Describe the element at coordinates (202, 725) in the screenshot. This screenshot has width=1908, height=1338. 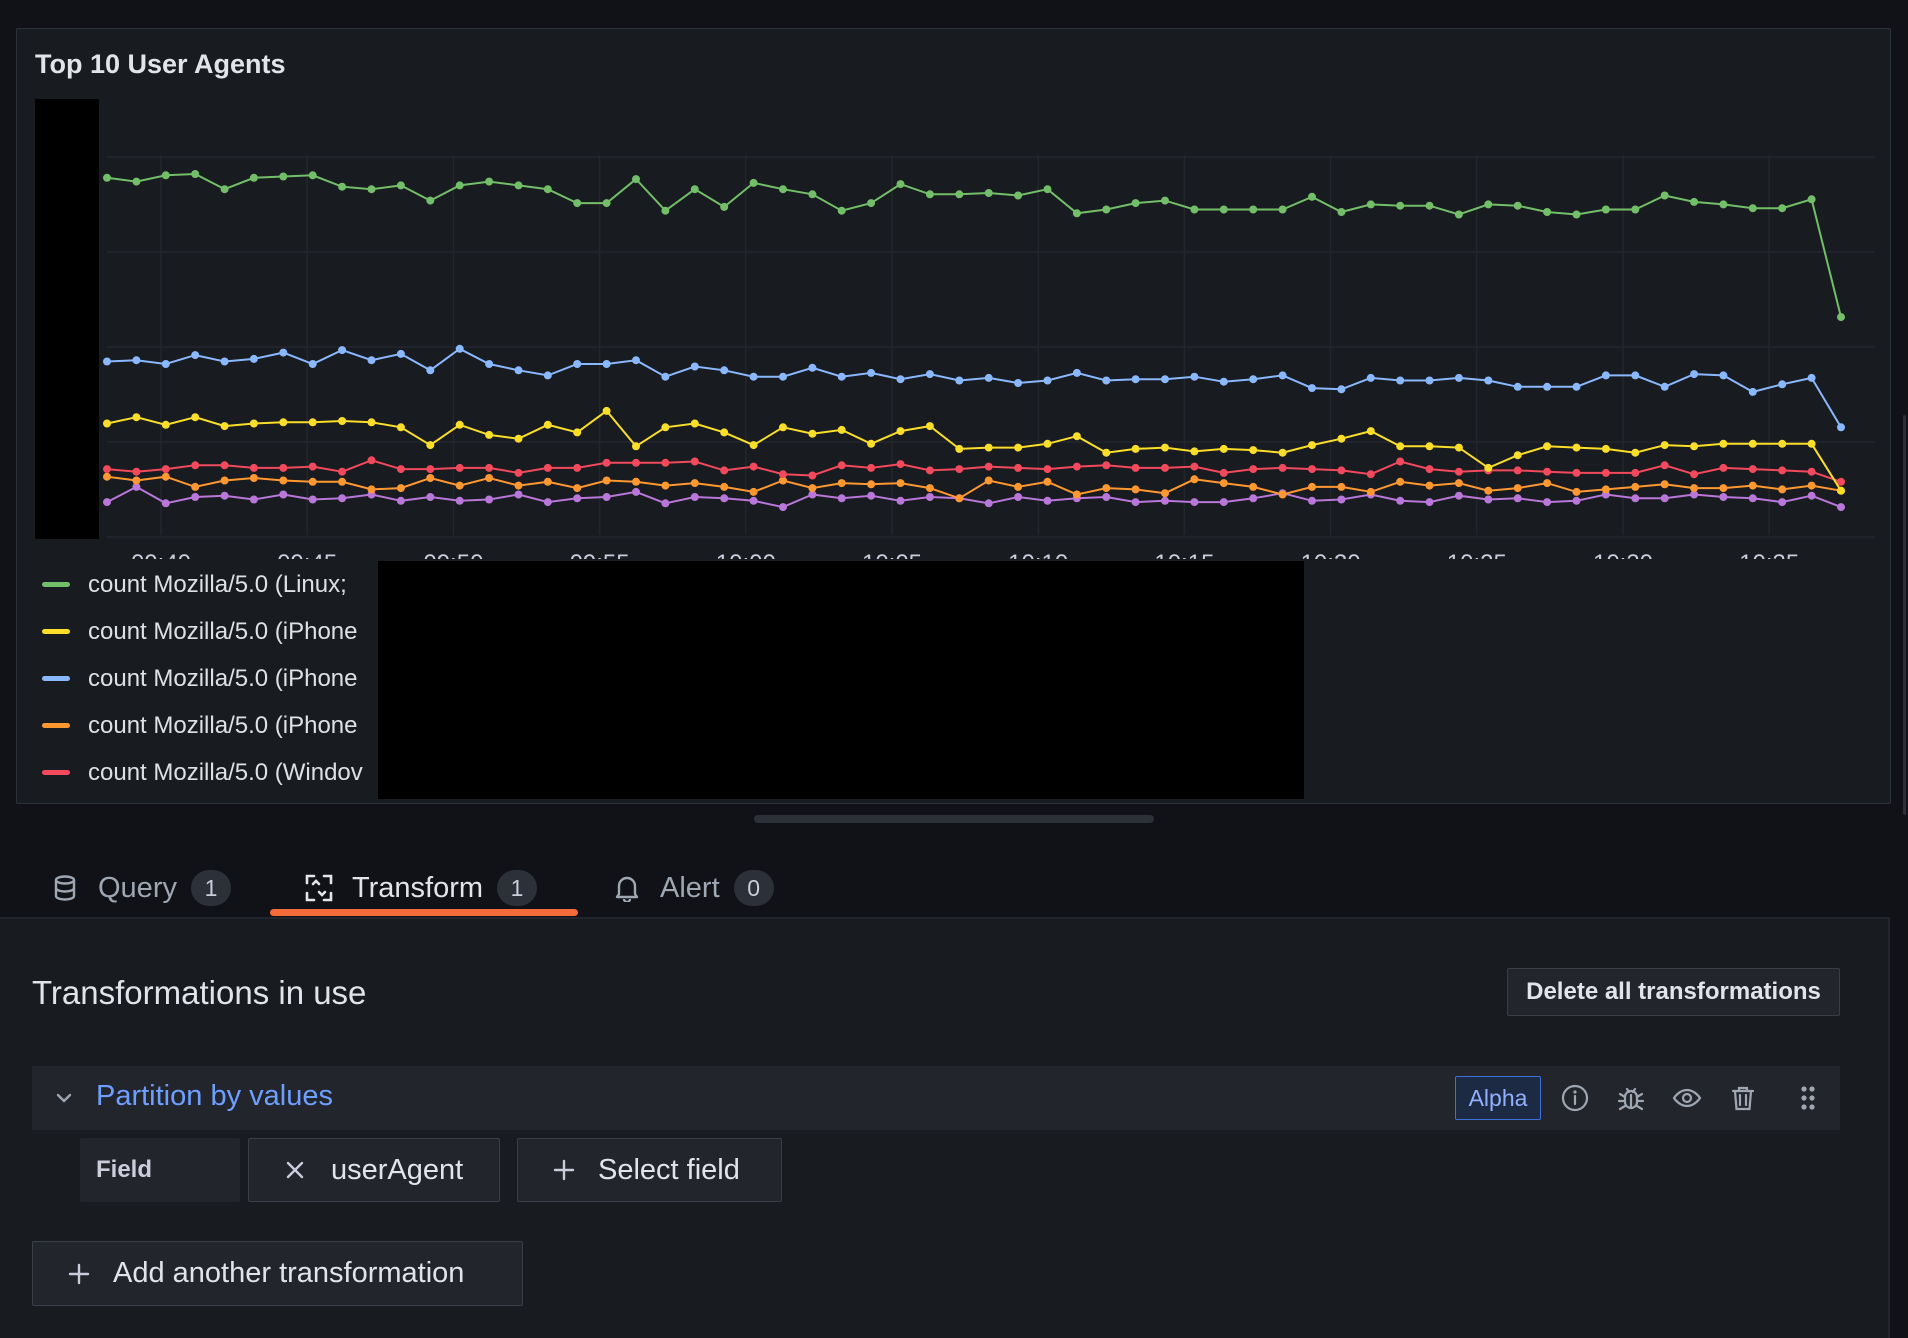
I see `legend-item: count Mozilla/5.0 (iPhone` at that location.